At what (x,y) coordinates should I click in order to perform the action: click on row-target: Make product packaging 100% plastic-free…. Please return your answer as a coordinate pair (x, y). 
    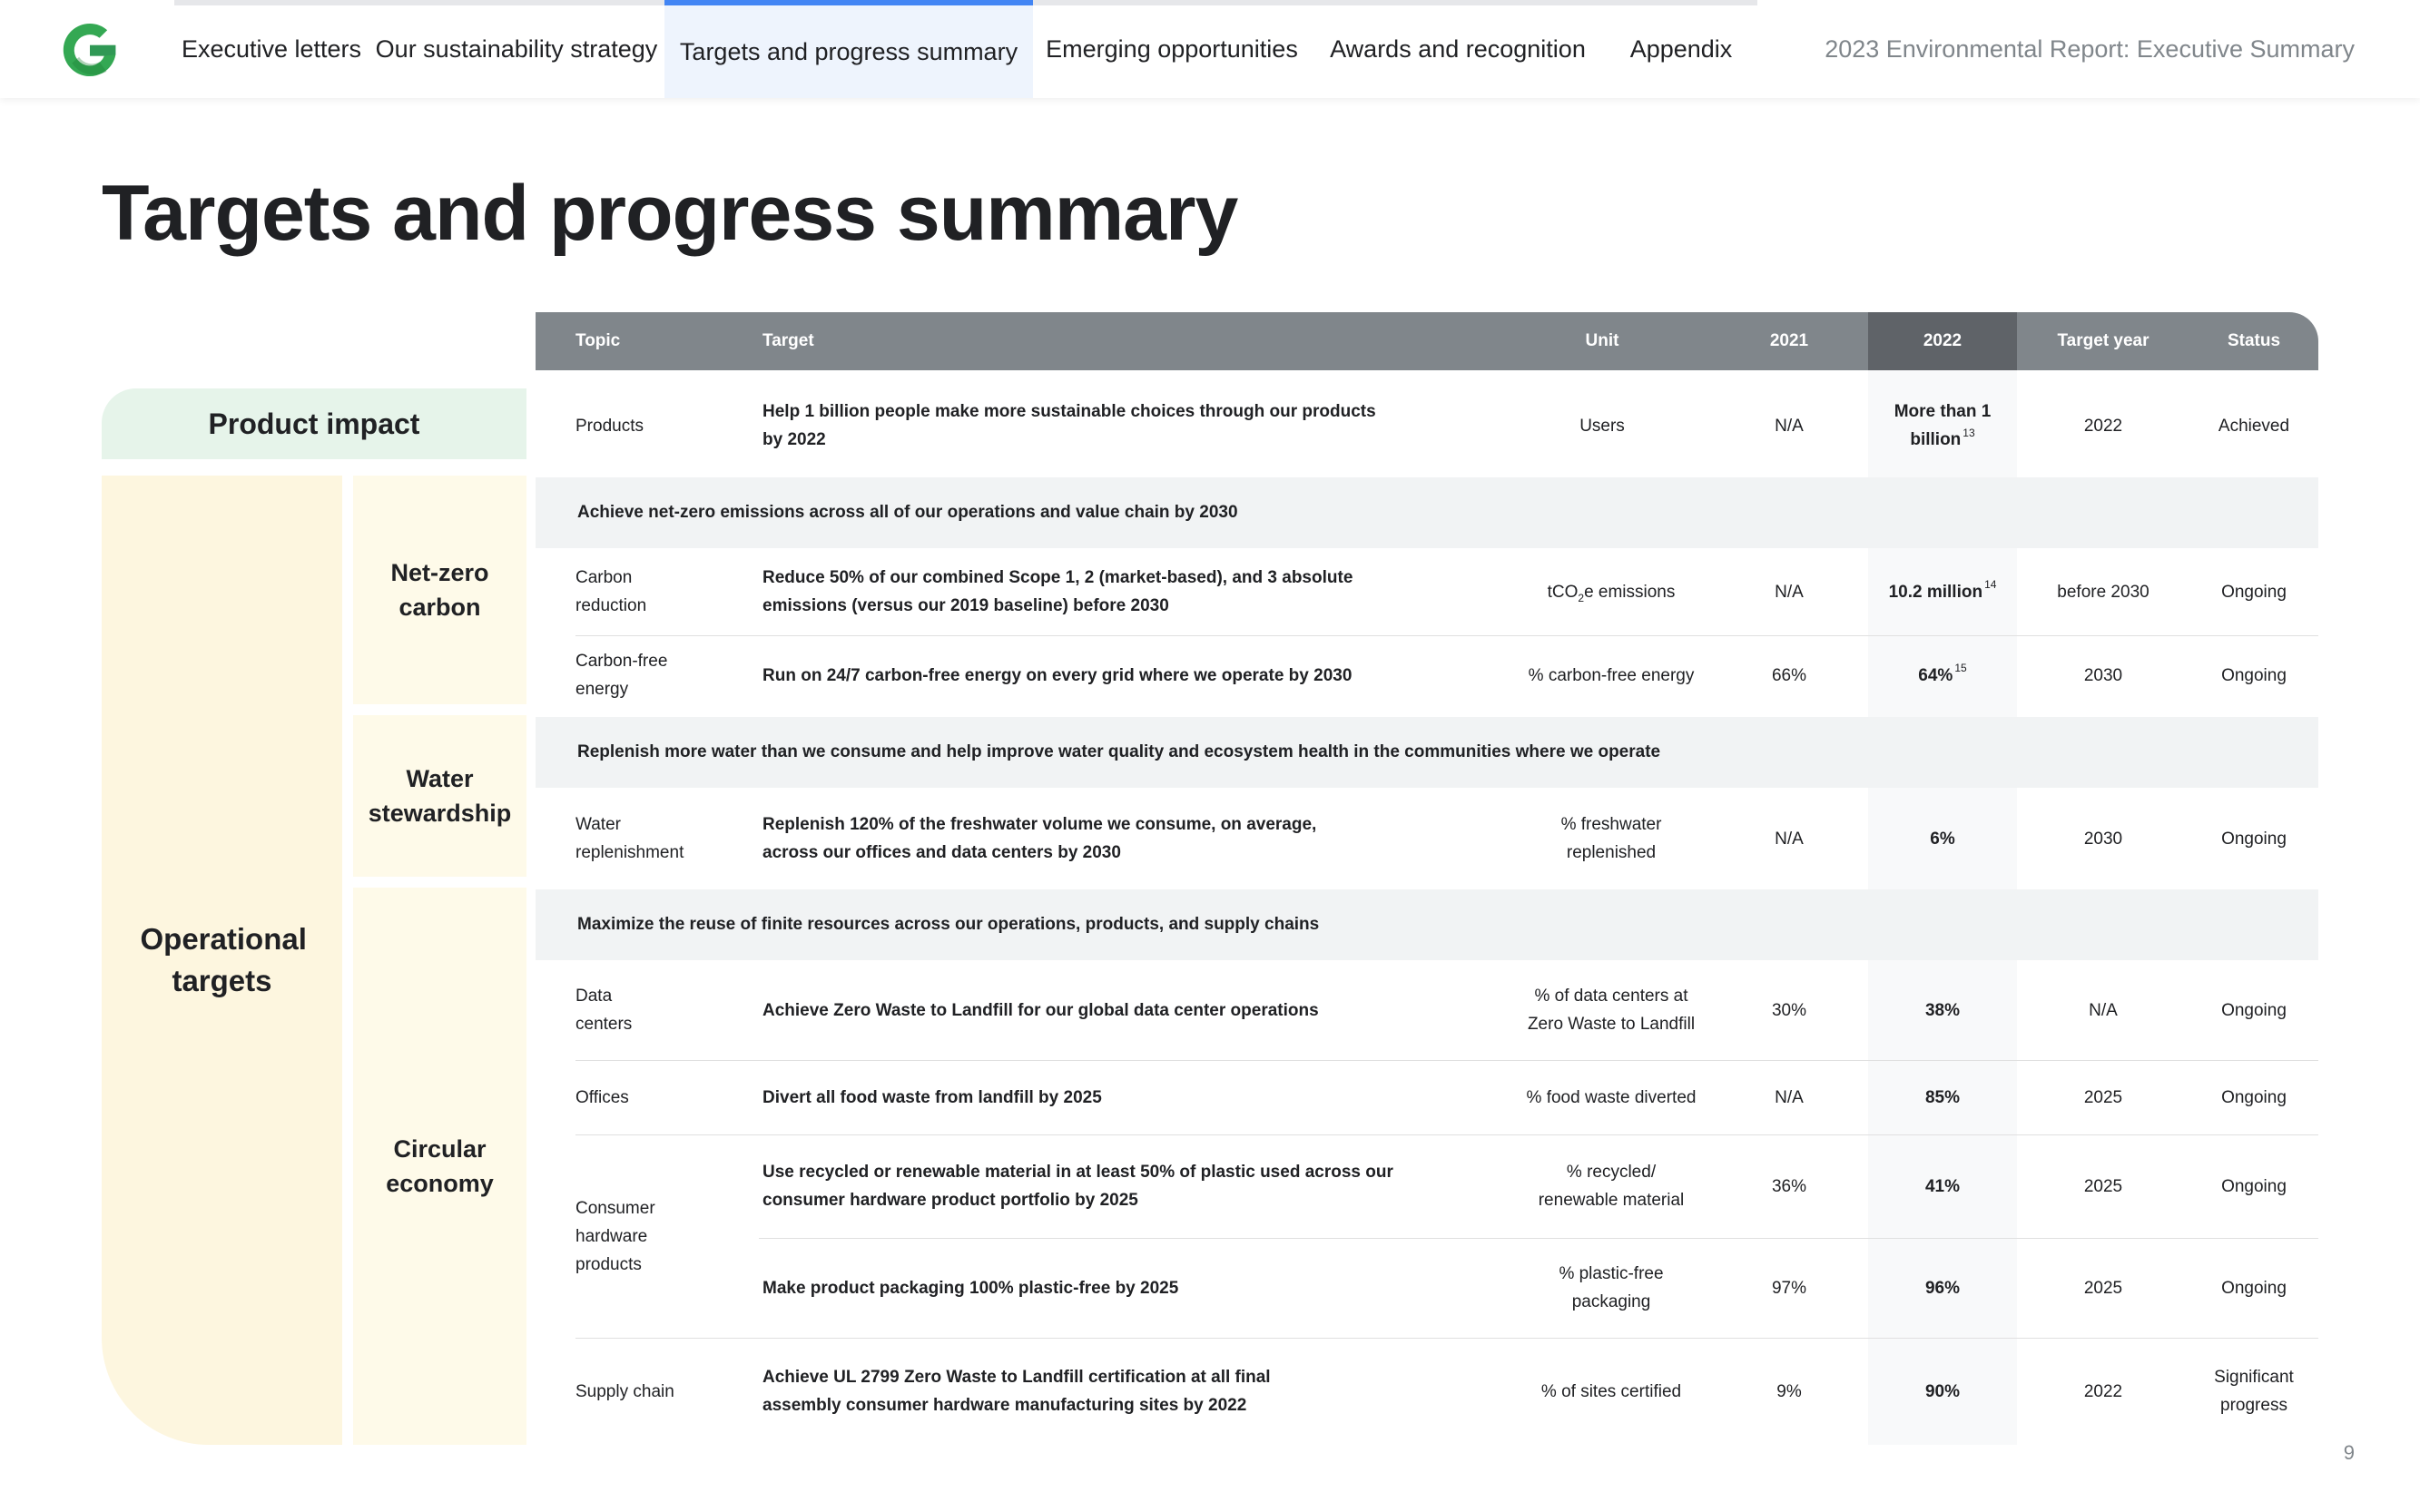
    Looking at the image, I should click on (970, 1288).